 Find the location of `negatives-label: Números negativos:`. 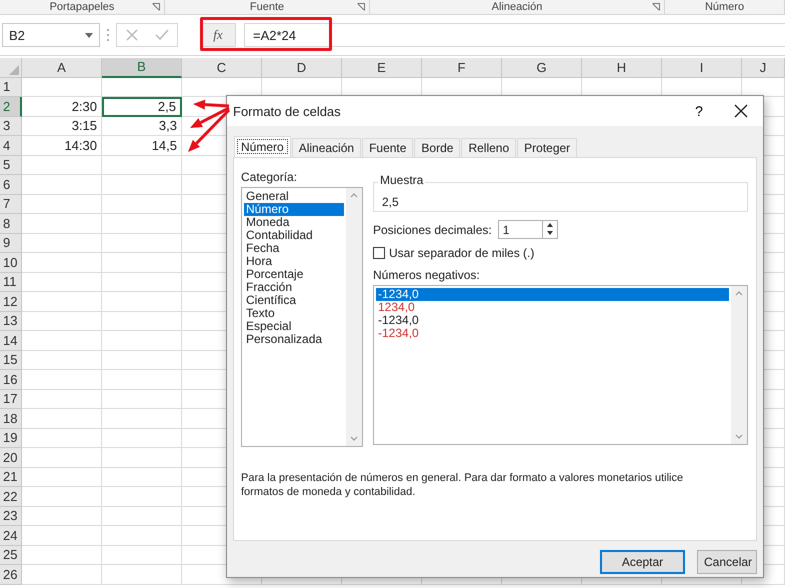

negatives-label: Números negativos: is located at coordinates (427, 275).